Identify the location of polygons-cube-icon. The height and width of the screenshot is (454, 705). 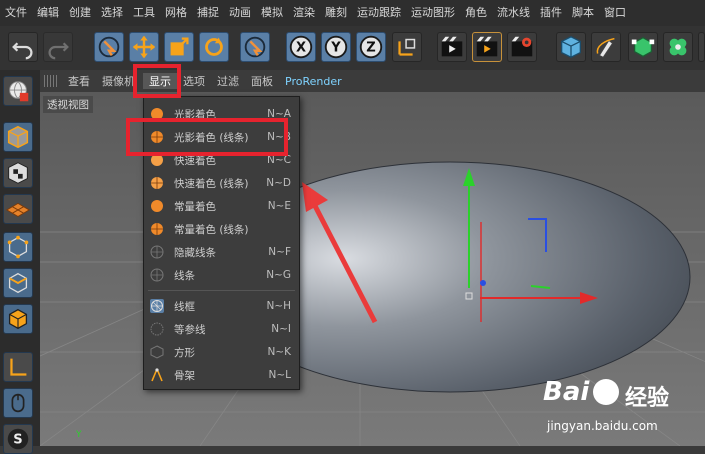
(18, 319).